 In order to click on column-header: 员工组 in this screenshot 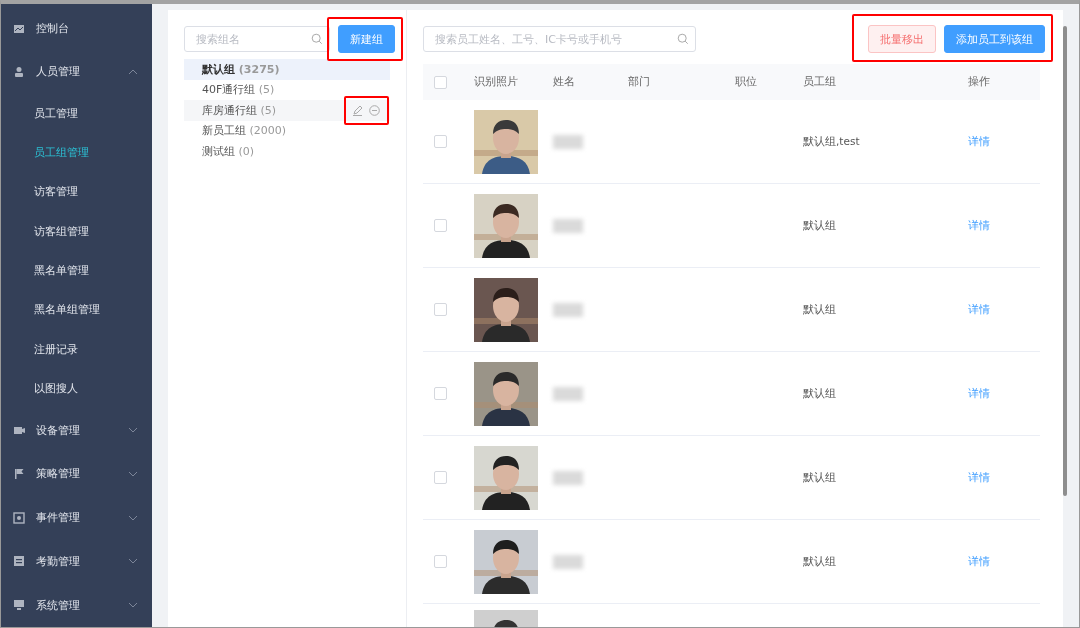, I will do `click(820, 82)`.